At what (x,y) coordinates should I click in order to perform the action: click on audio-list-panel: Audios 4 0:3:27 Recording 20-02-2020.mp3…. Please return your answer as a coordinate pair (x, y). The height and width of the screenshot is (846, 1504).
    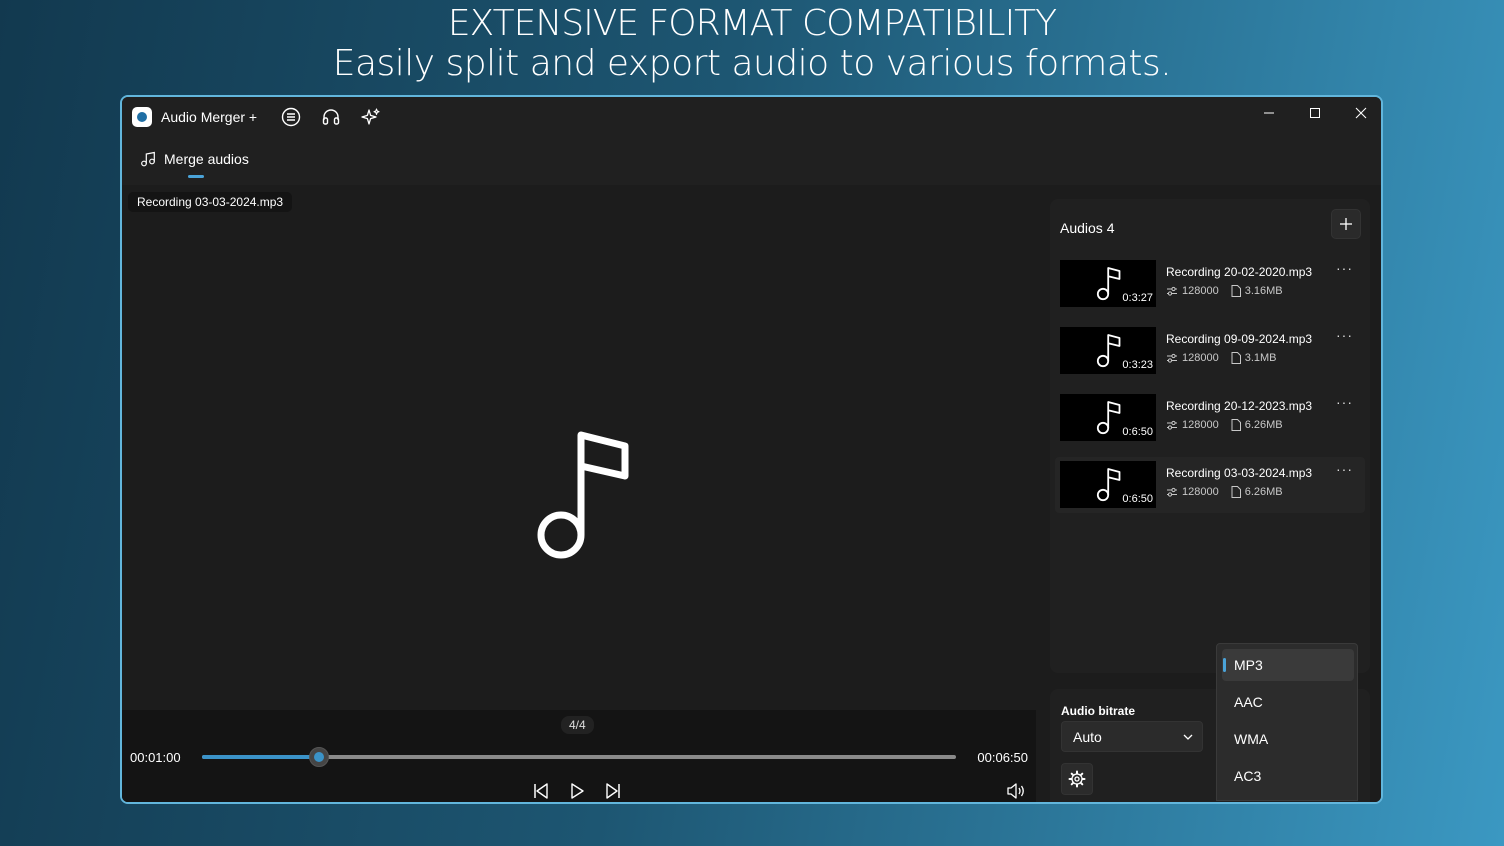
    Looking at the image, I should click on (1210, 436).